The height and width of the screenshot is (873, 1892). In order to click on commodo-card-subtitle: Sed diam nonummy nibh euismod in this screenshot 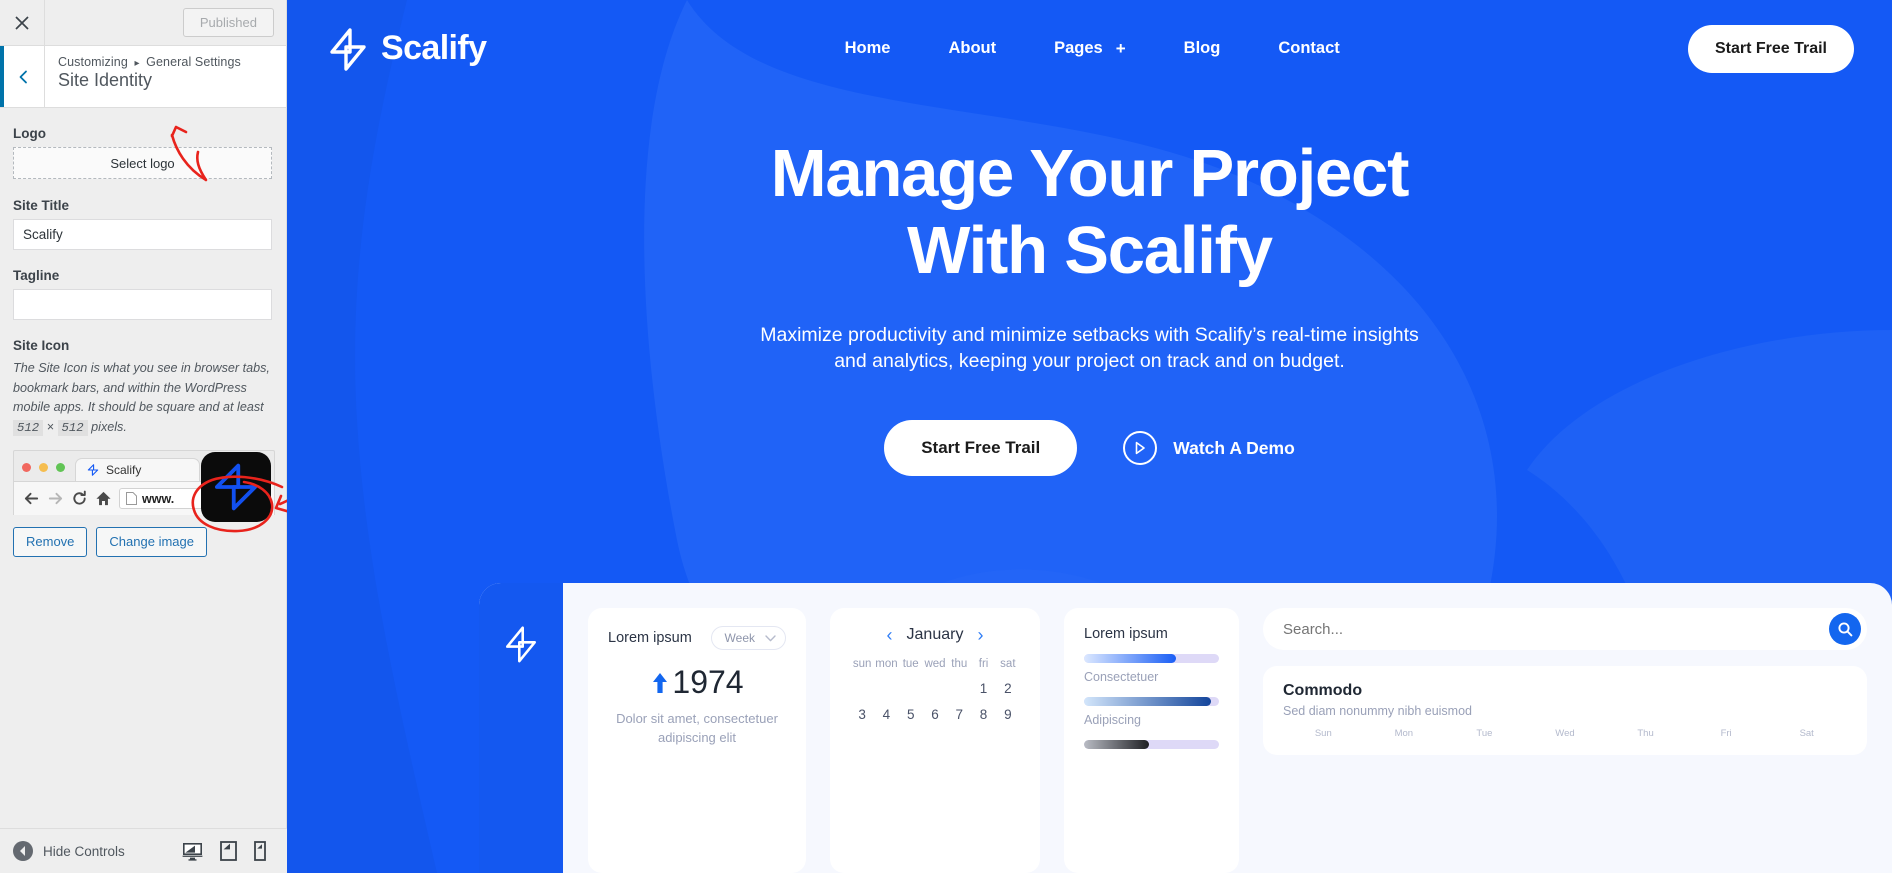, I will do `click(1377, 711)`.